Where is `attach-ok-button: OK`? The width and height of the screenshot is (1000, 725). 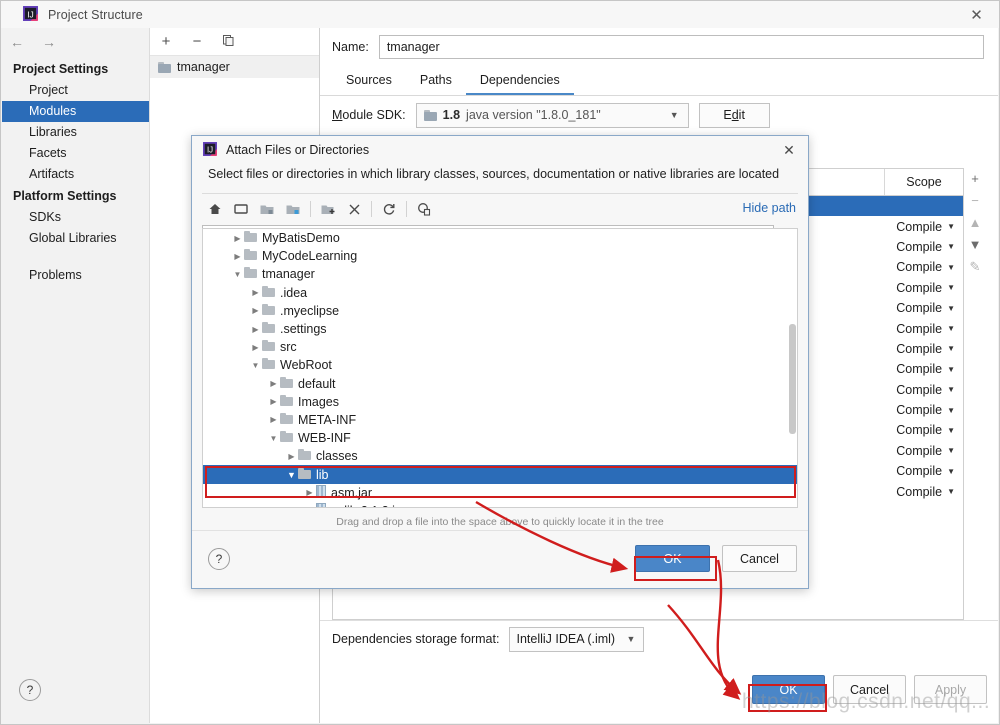 attach-ok-button: OK is located at coordinates (672, 558).